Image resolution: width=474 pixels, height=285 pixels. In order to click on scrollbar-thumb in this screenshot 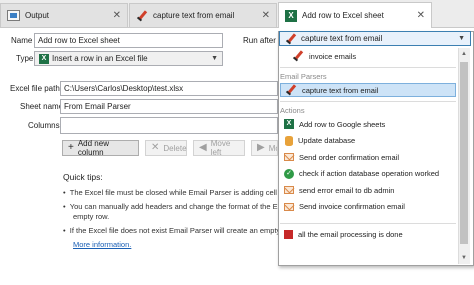, I will do `click(464, 153)`.